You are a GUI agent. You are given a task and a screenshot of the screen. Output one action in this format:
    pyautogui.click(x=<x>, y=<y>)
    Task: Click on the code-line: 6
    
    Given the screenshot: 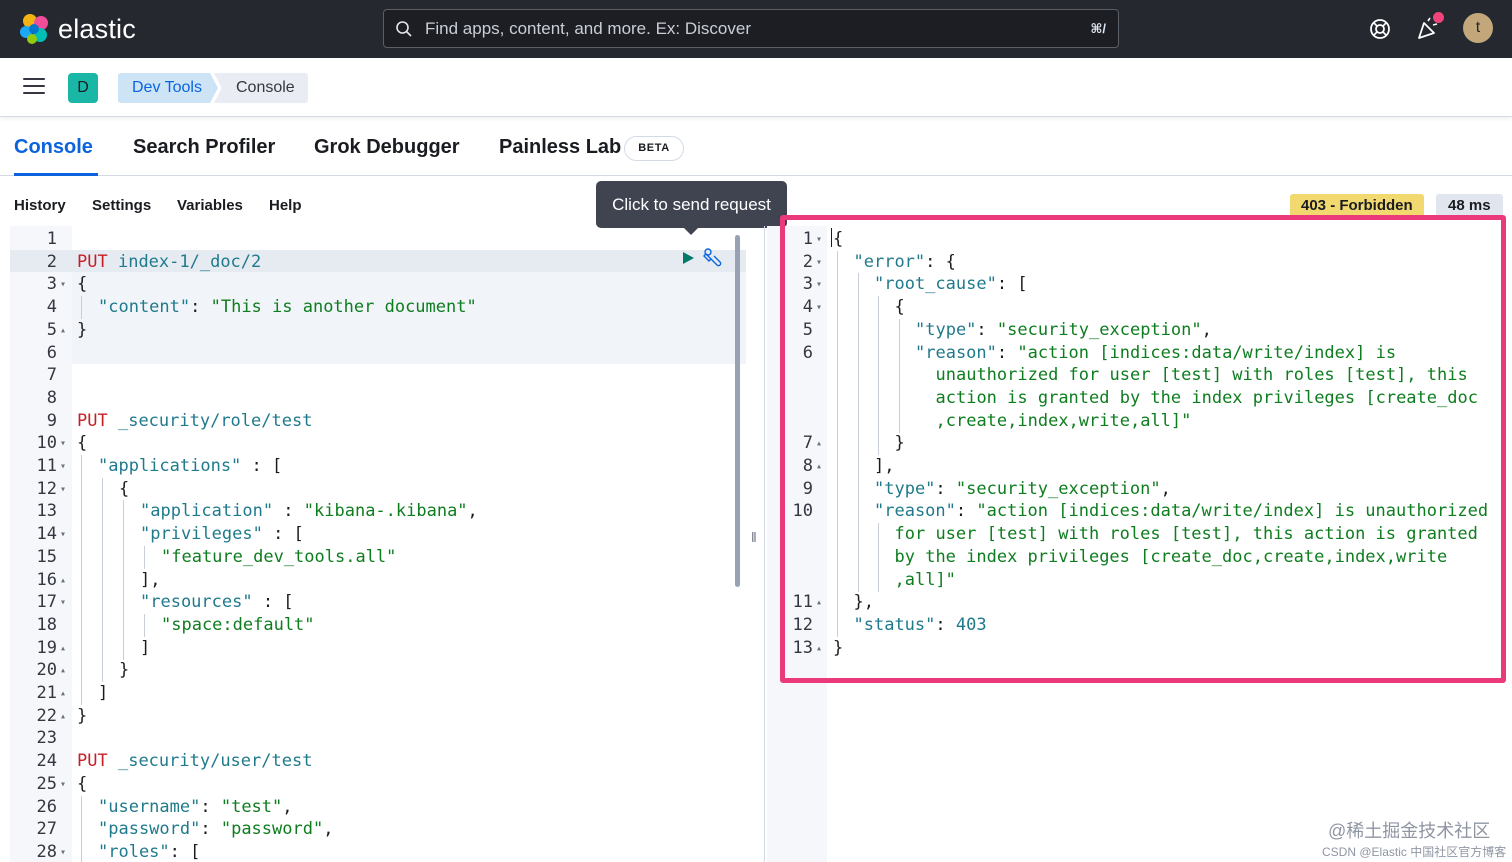 What is the action you would take?
    pyautogui.click(x=378, y=353)
    